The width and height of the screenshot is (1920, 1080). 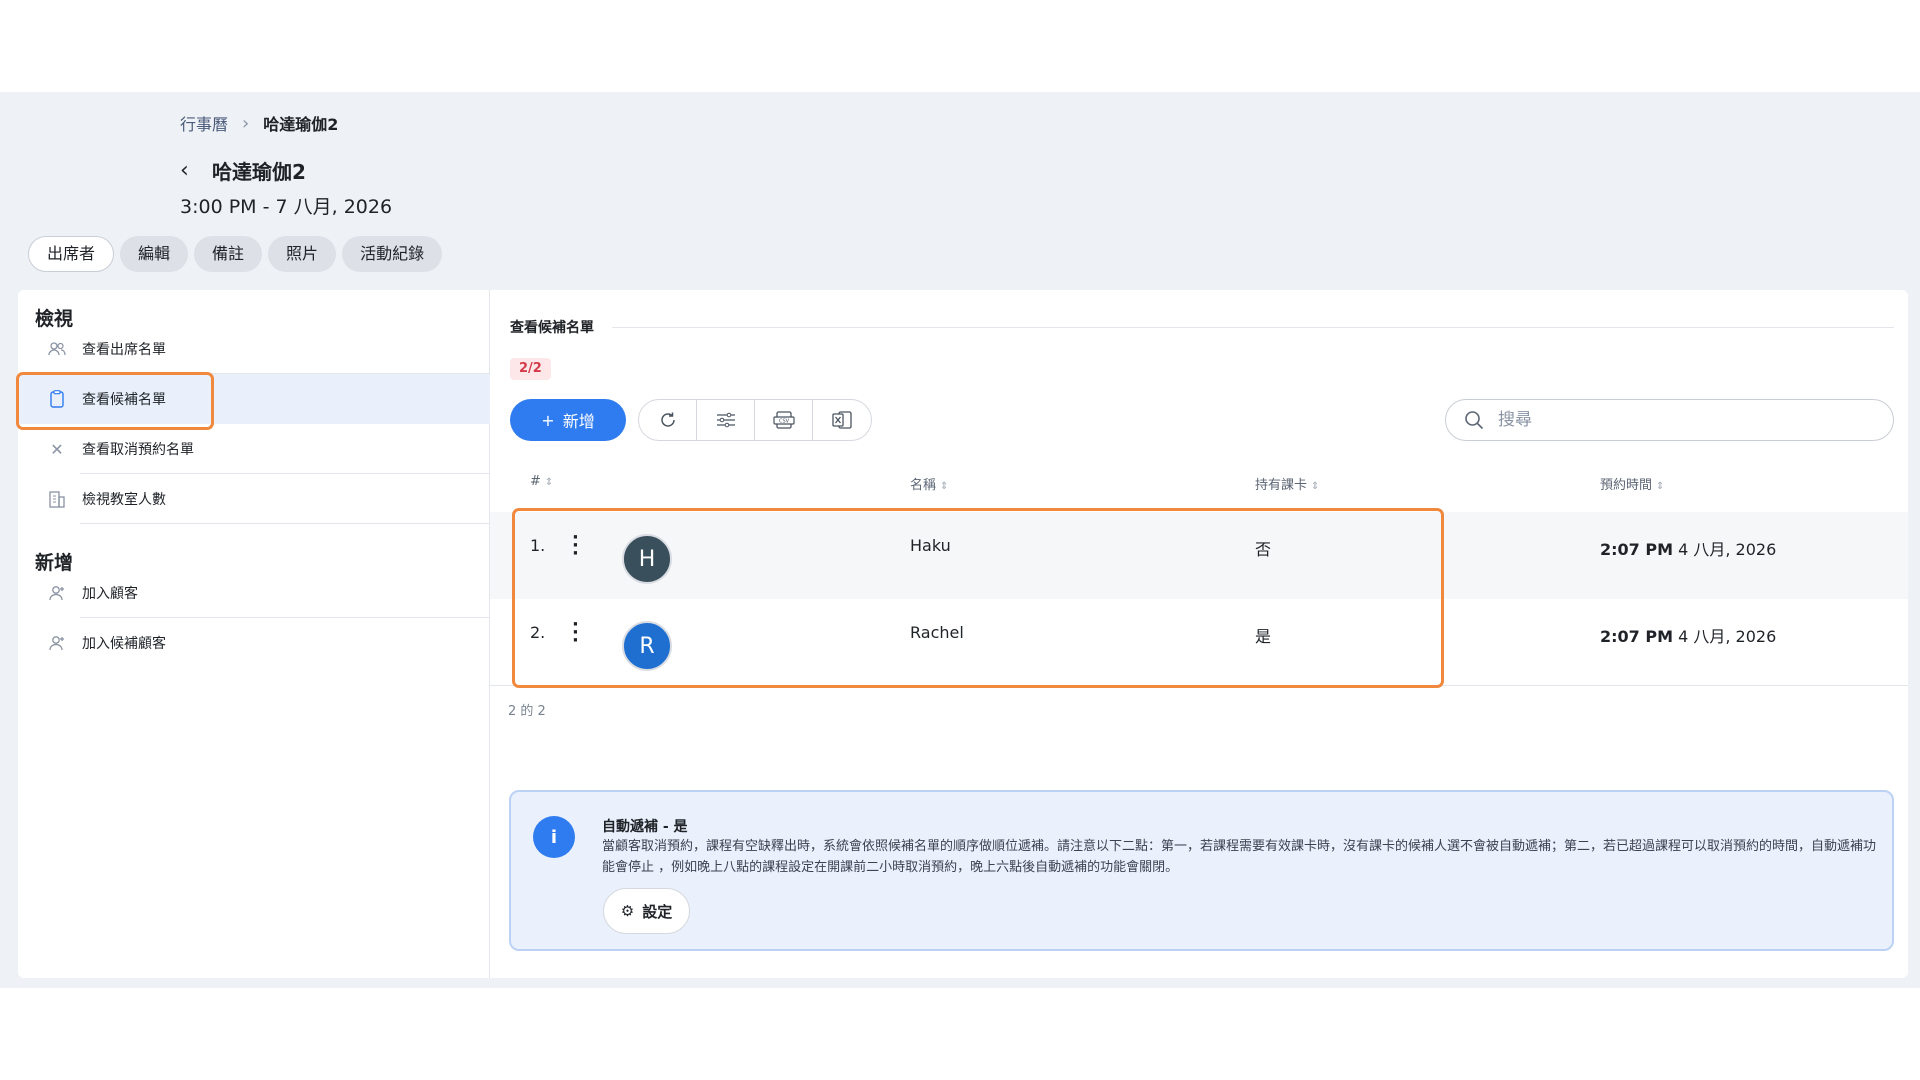 I want to click on page-title: 哈達瑜伽2, so click(x=259, y=172).